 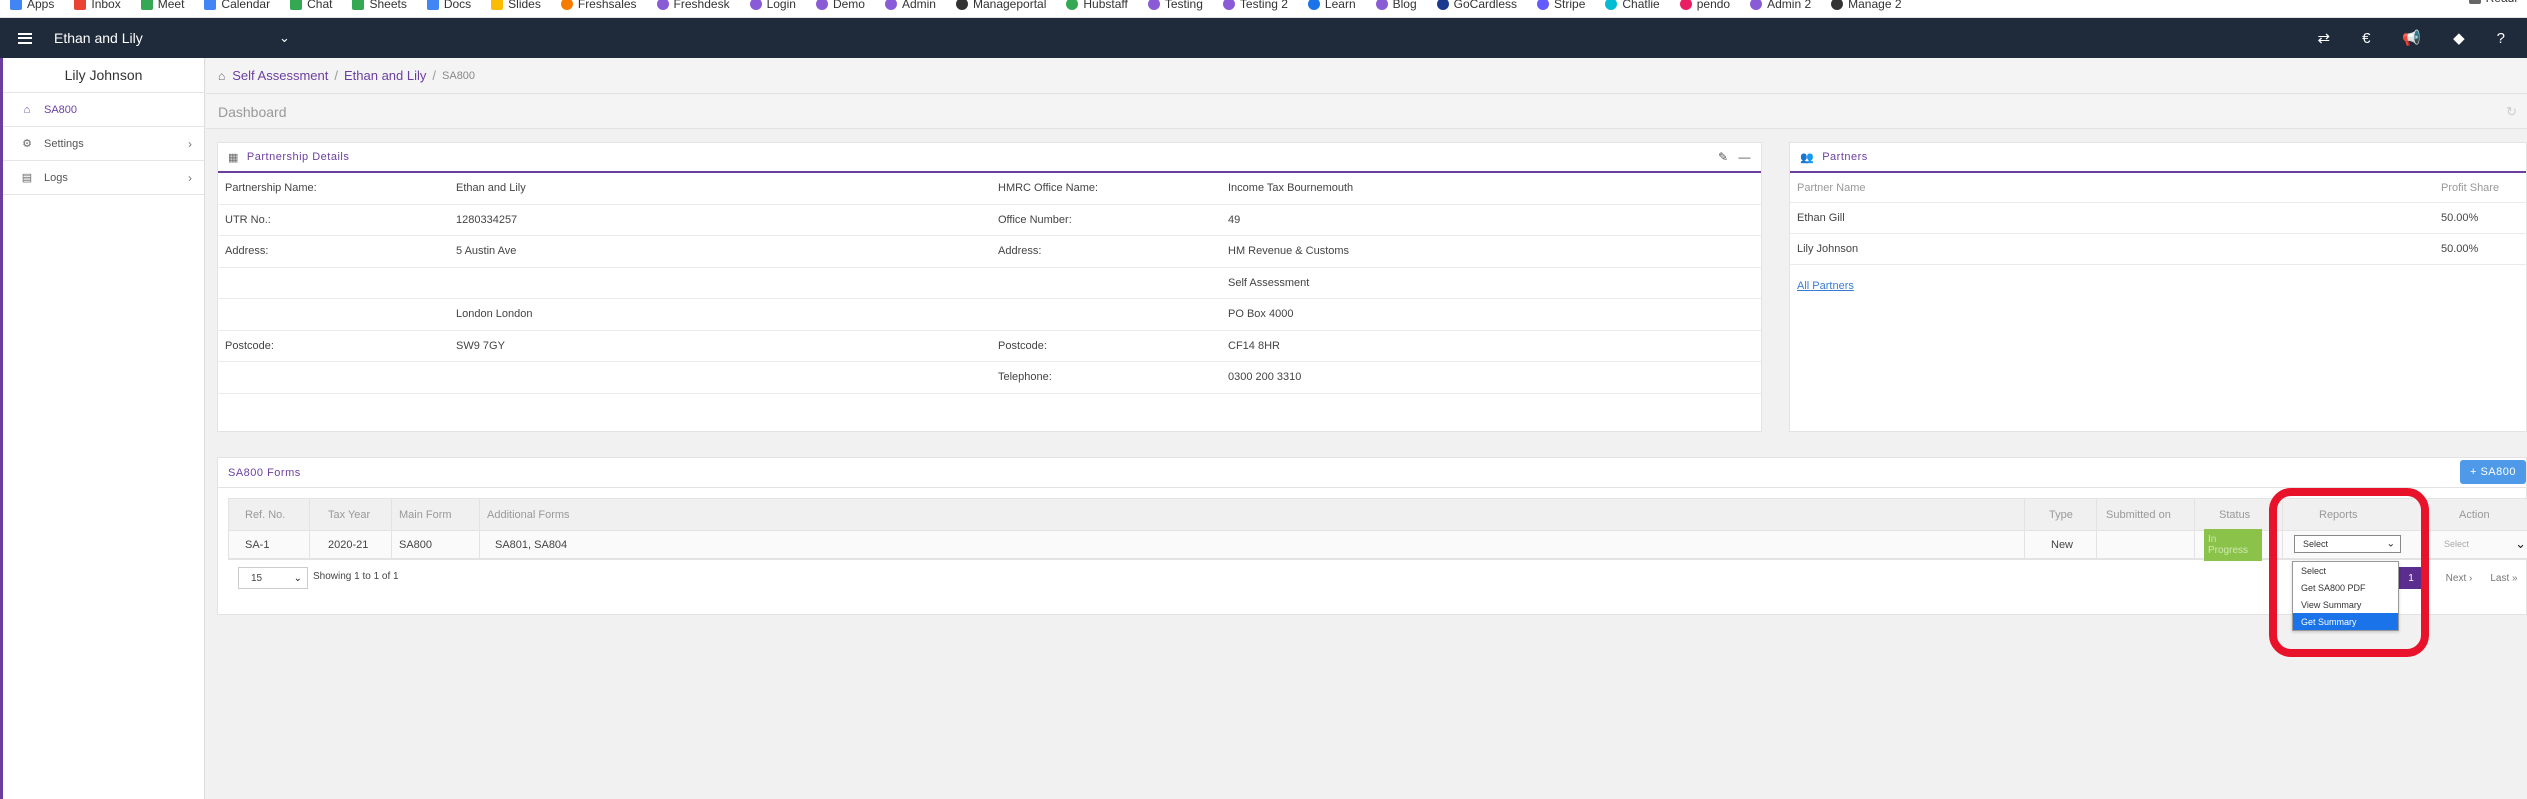 What do you see at coordinates (1175, 5) in the screenshot?
I see `bookmark-item: Testing` at bounding box center [1175, 5].